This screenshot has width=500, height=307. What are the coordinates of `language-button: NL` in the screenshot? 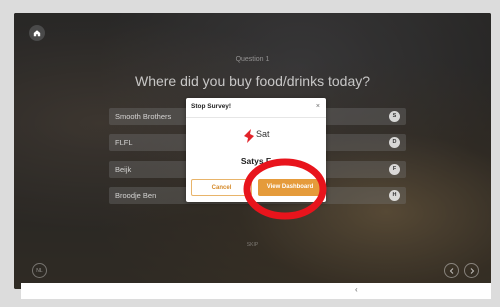 It's located at (39, 270).